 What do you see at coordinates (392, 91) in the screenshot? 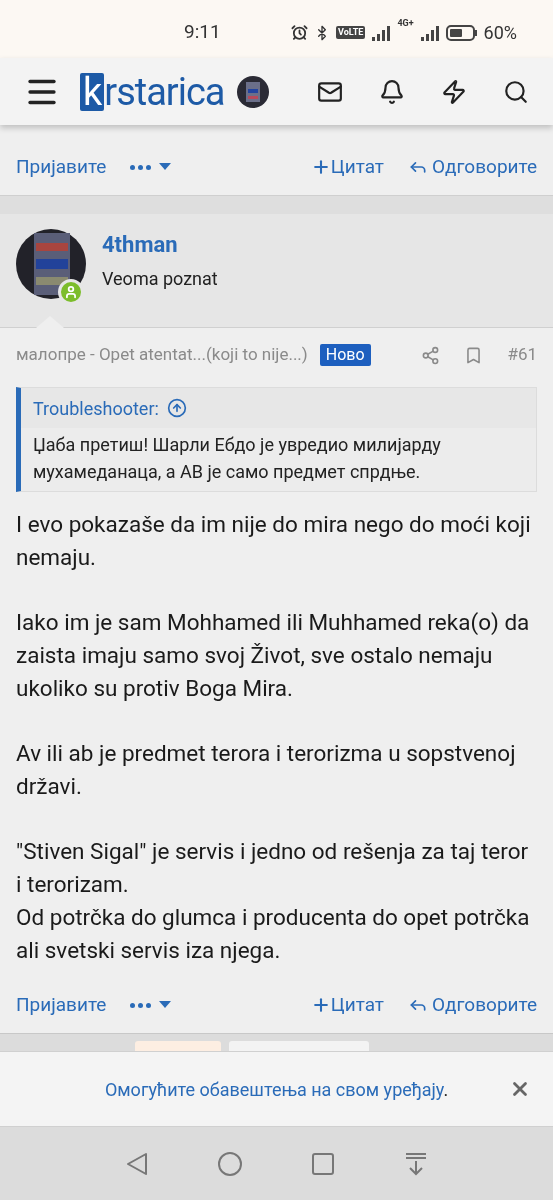
I see `bell-icon` at bounding box center [392, 91].